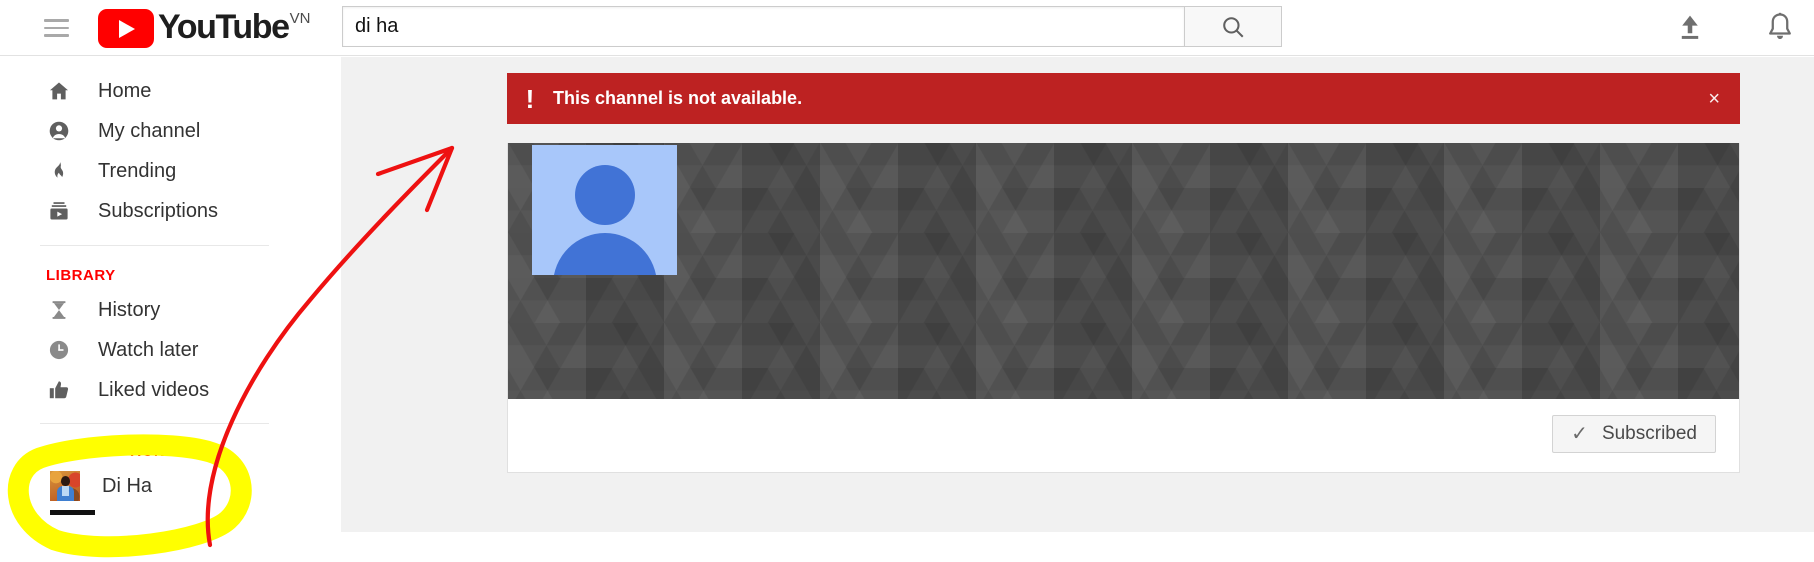 The width and height of the screenshot is (1814, 562). I want to click on search-icon, so click(1233, 26).